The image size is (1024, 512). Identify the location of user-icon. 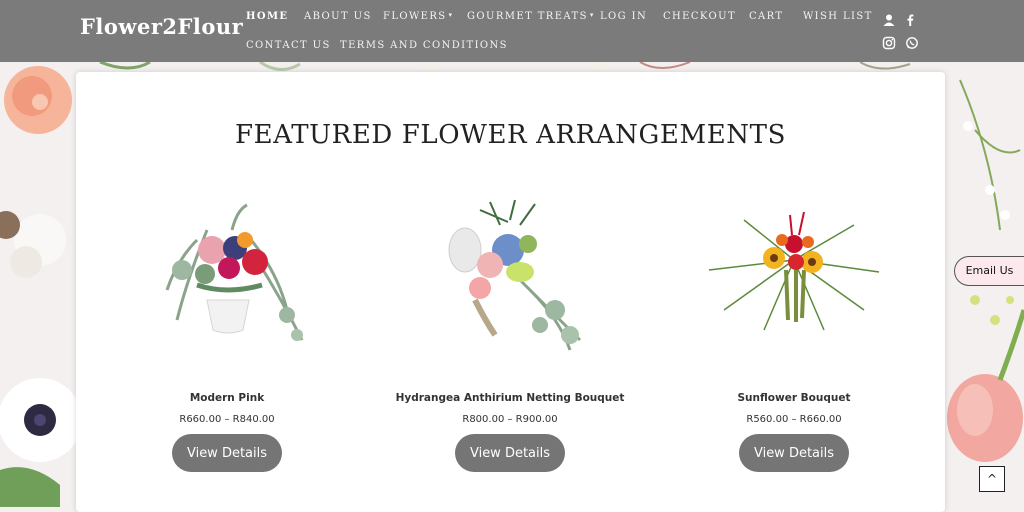
(889, 20).